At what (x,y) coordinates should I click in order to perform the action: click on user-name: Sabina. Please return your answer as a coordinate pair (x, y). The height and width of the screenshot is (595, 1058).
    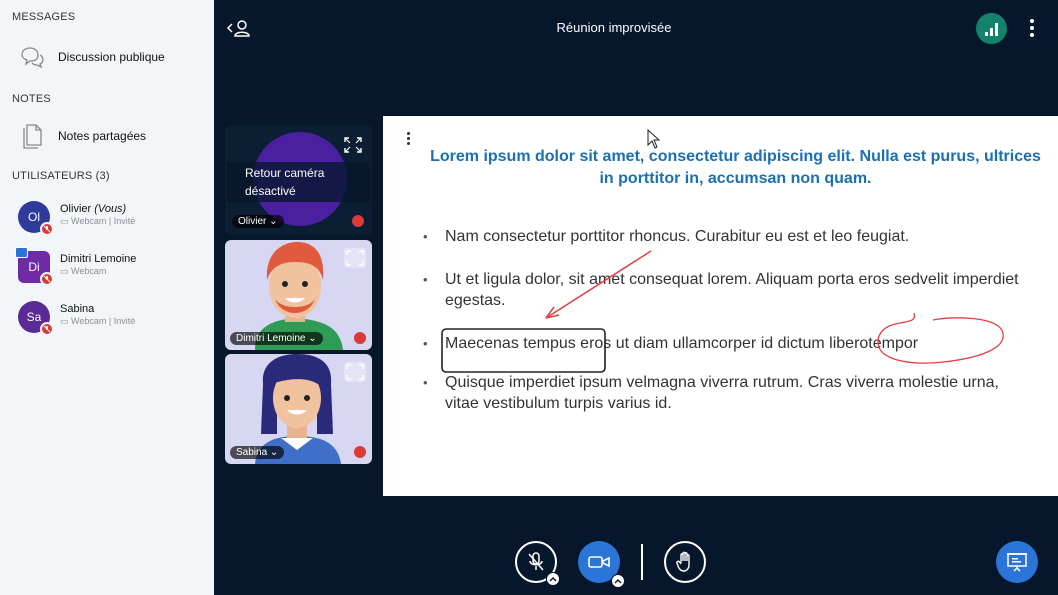
    Looking at the image, I should click on (77, 309).